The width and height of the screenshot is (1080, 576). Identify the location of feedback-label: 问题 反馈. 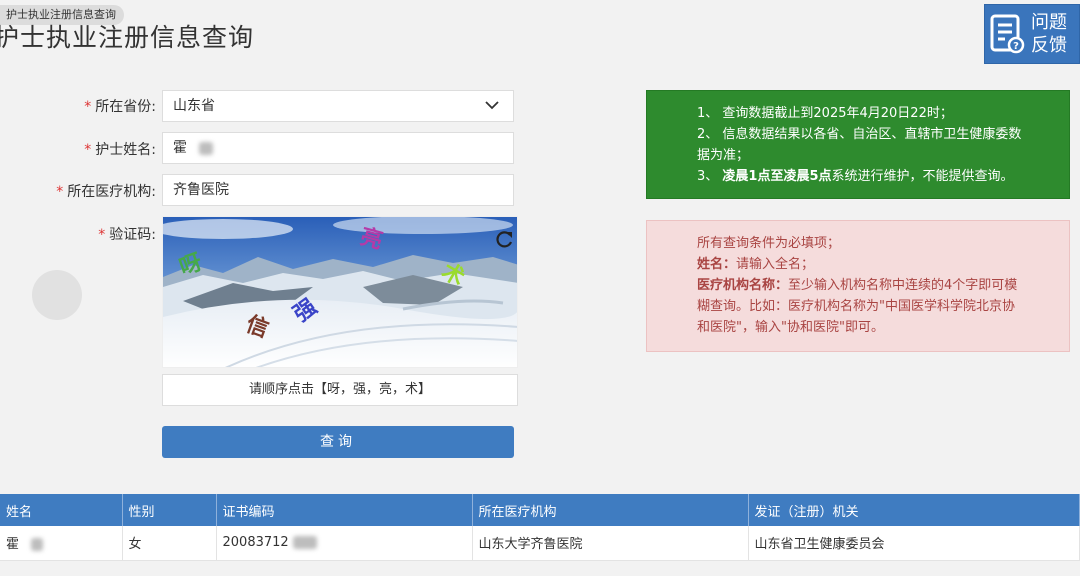
(1049, 34).